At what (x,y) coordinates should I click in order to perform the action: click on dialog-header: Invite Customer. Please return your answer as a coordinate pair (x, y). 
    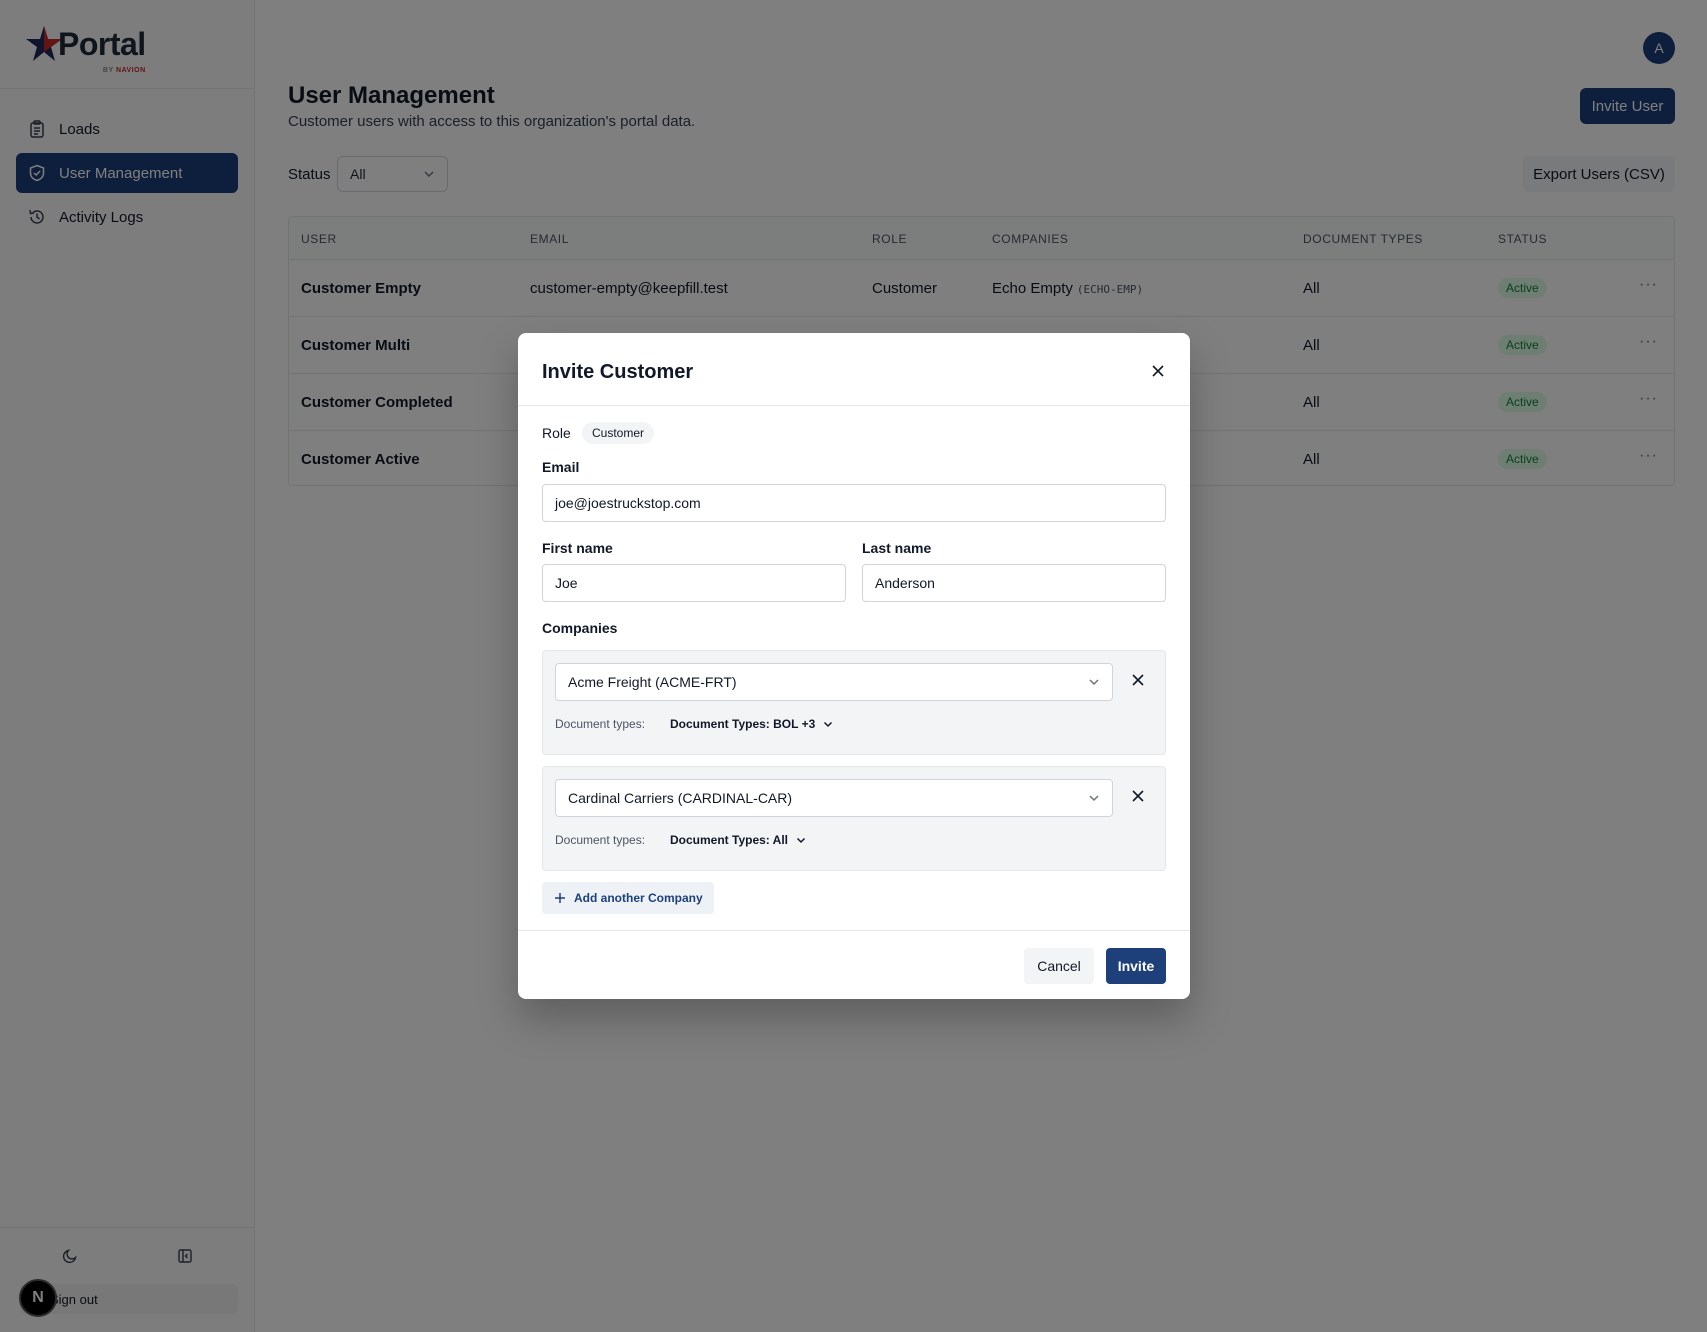
    Looking at the image, I should click on (854, 369).